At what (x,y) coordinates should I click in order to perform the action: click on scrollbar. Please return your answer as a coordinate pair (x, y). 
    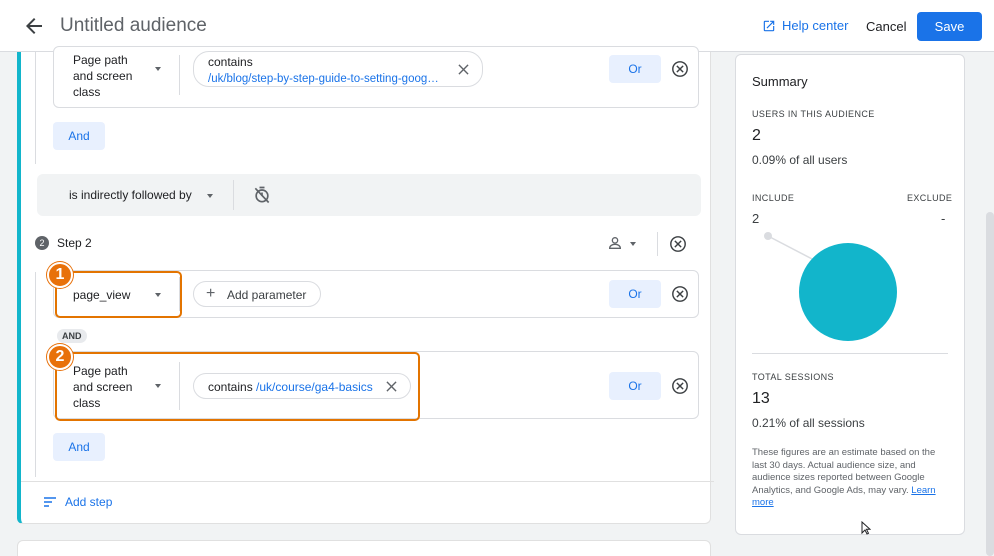
    Looking at the image, I should click on (990, 384).